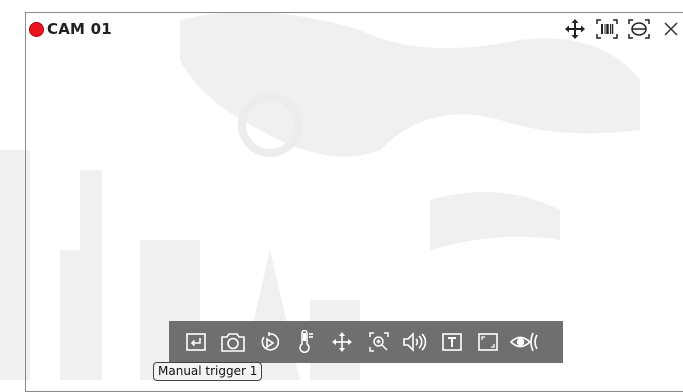  Describe the element at coordinates (36, 29) in the screenshot. I see `recording-indicator-icon` at that location.